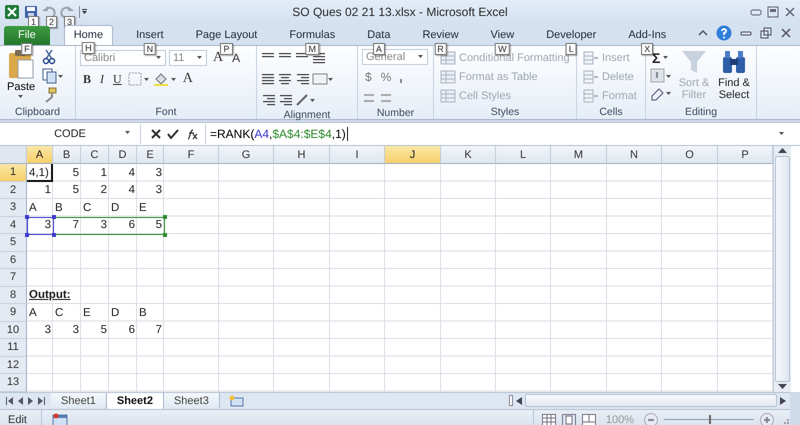 The height and width of the screenshot is (425, 800). I want to click on row-header: 9, so click(13, 313).